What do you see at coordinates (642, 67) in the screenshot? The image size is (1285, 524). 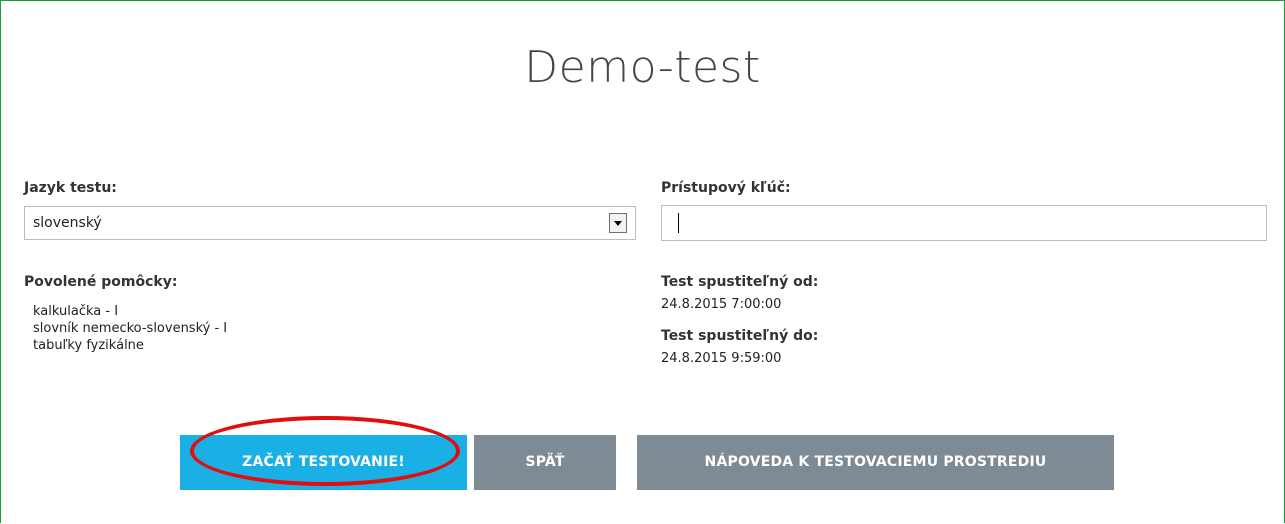 I see `page-title: Demo-test` at bounding box center [642, 67].